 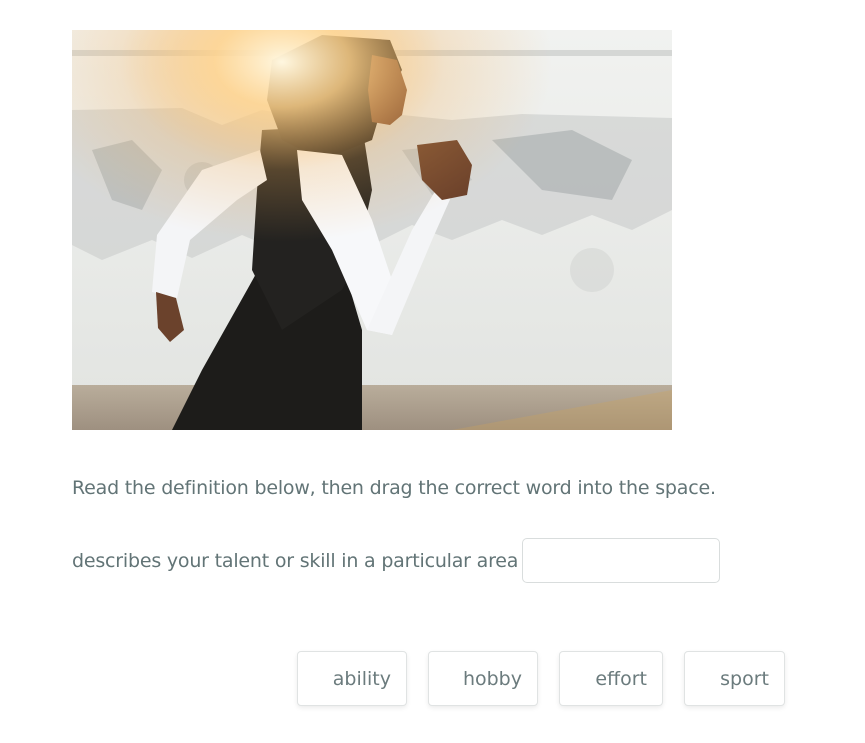 What do you see at coordinates (611, 678) in the screenshot?
I see `word-chip-effort: effort` at bounding box center [611, 678].